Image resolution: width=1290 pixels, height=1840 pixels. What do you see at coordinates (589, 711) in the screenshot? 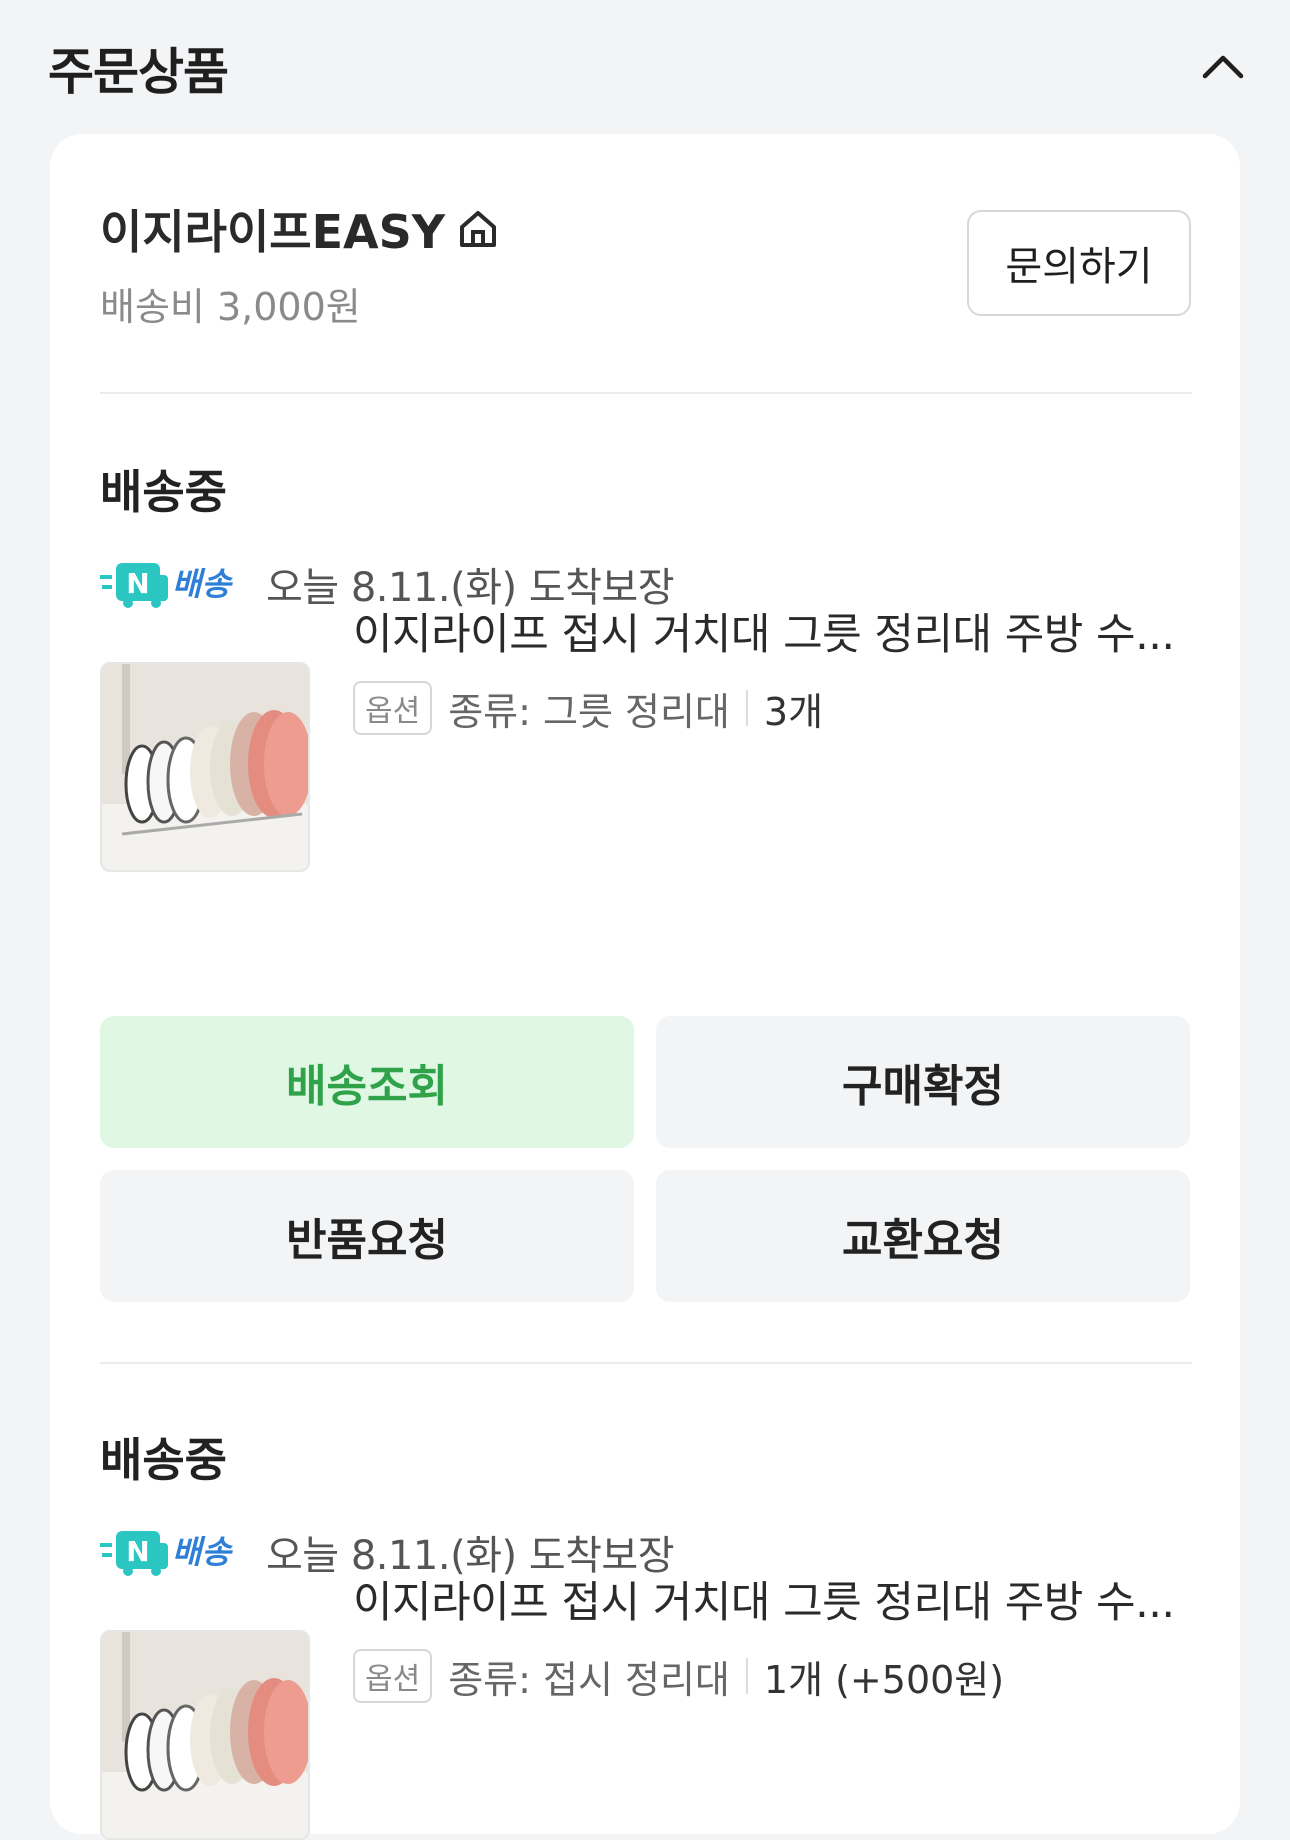
I see `option-text: 종류: 그릇 정리대` at bounding box center [589, 711].